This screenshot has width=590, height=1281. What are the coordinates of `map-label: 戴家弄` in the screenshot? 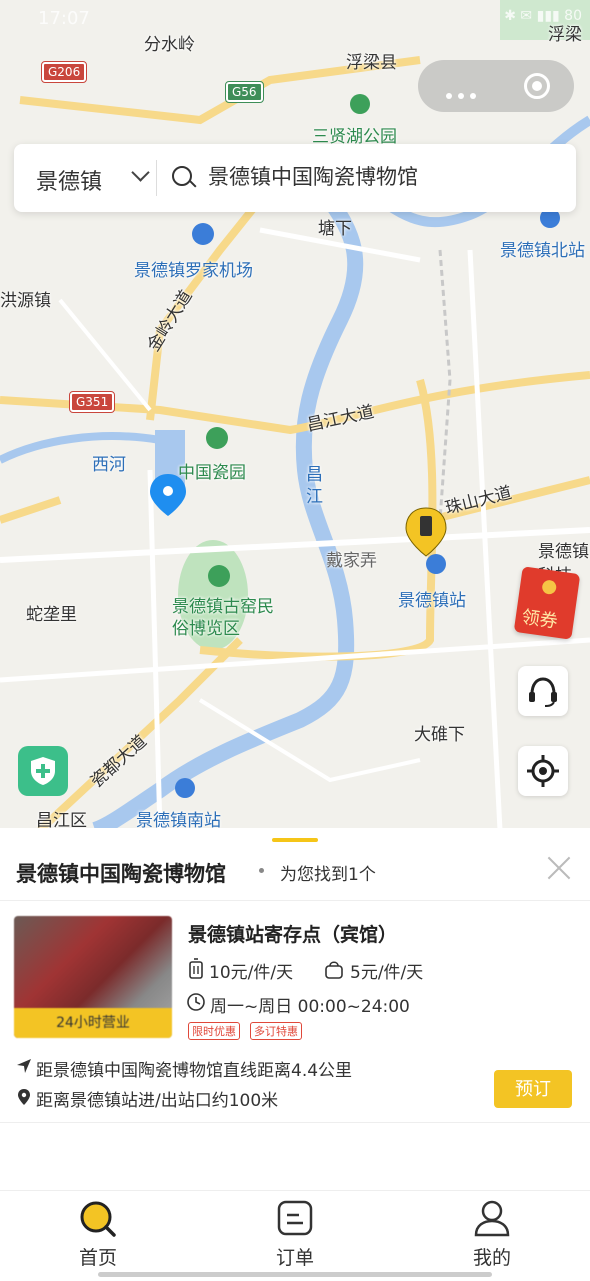 It's located at (351, 561).